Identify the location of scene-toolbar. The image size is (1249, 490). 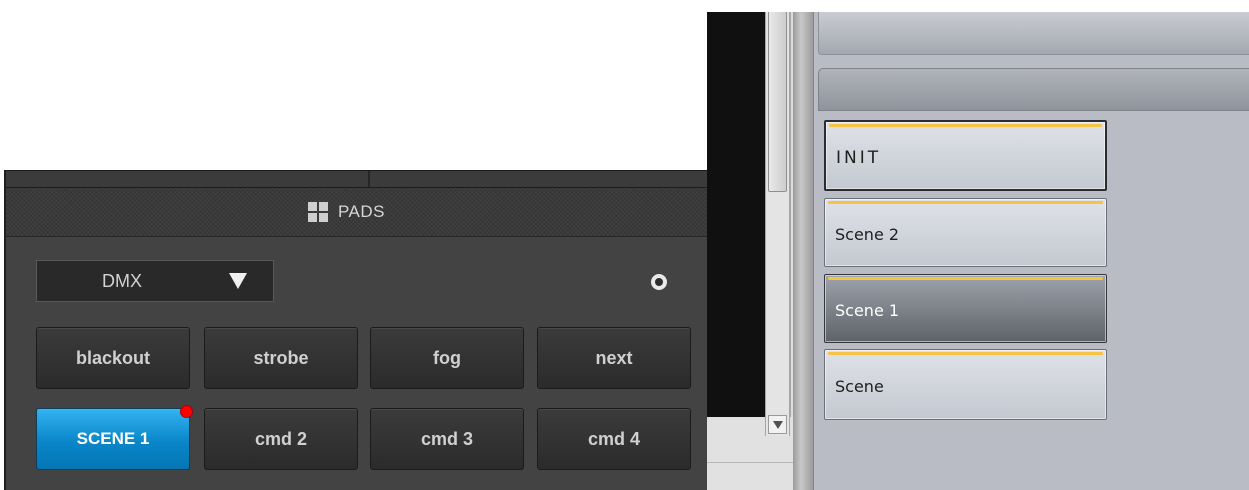
(1033, 33).